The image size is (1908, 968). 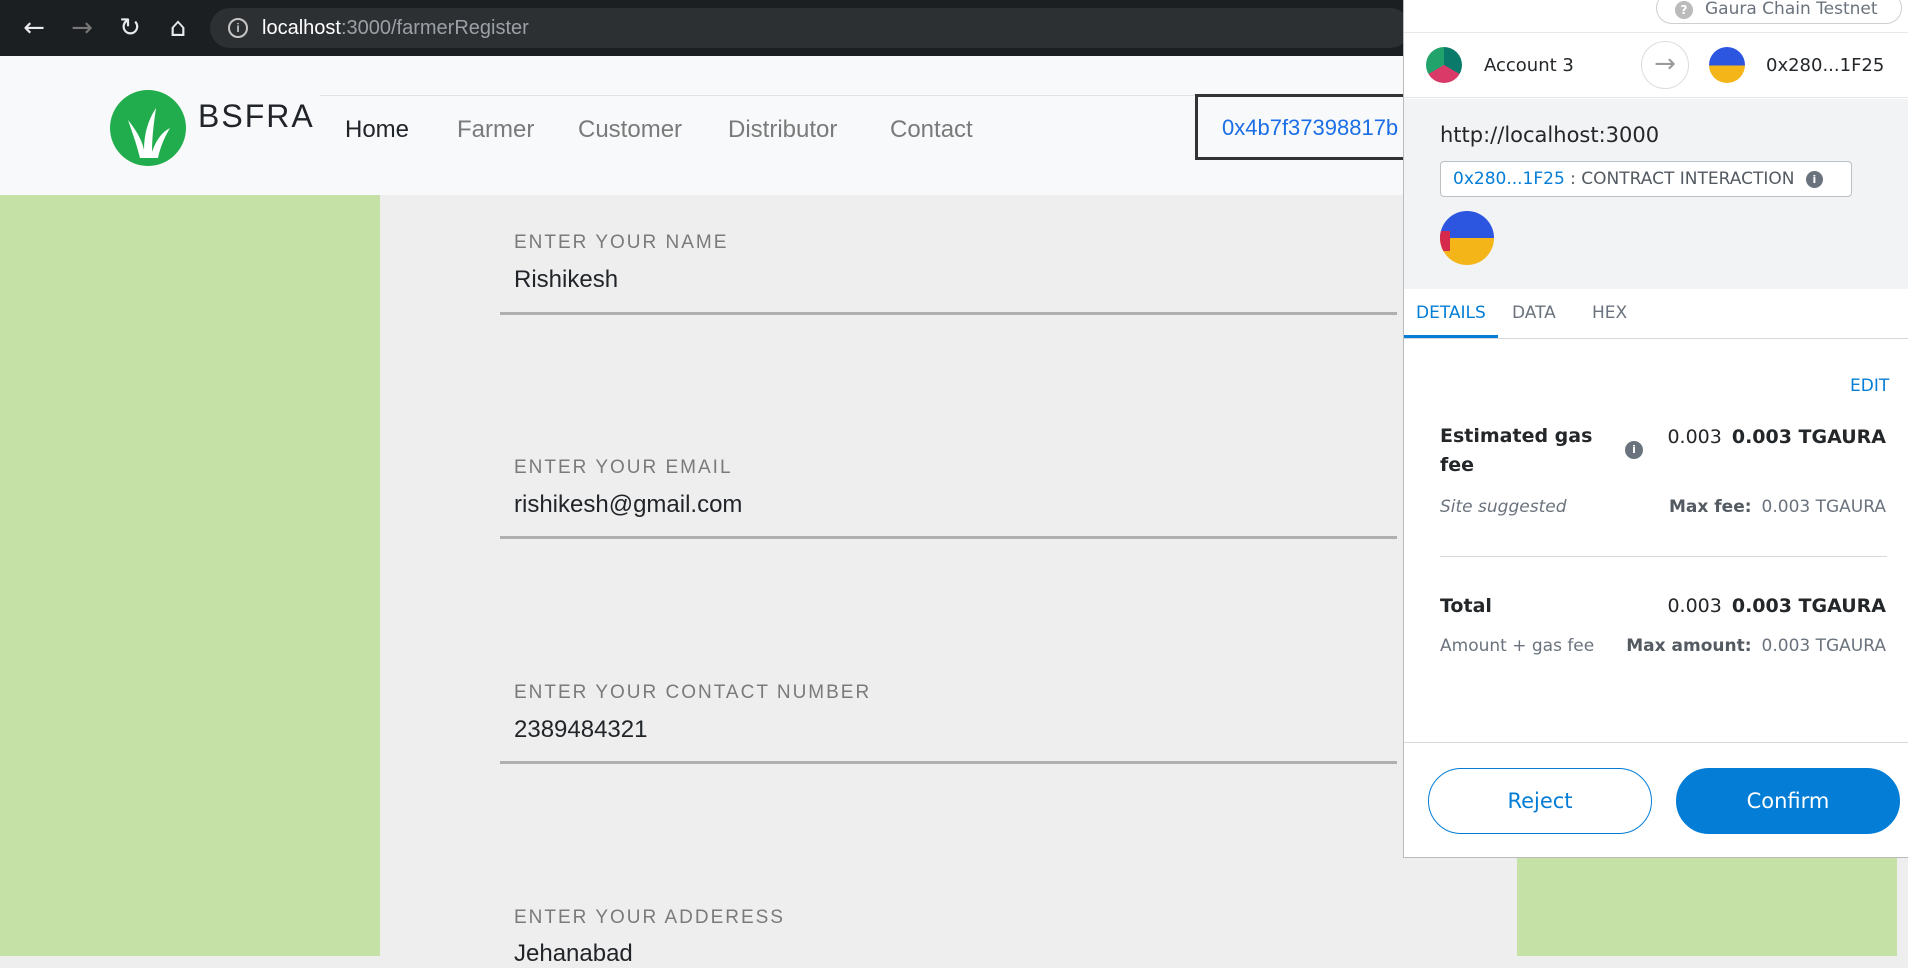 What do you see at coordinates (256, 116) in the screenshot?
I see `brand-name: BSFRA` at bounding box center [256, 116].